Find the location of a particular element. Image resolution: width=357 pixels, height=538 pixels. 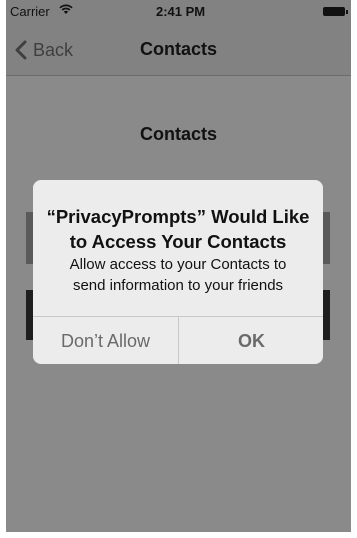

nav-title: Contacts is located at coordinates (178, 49).